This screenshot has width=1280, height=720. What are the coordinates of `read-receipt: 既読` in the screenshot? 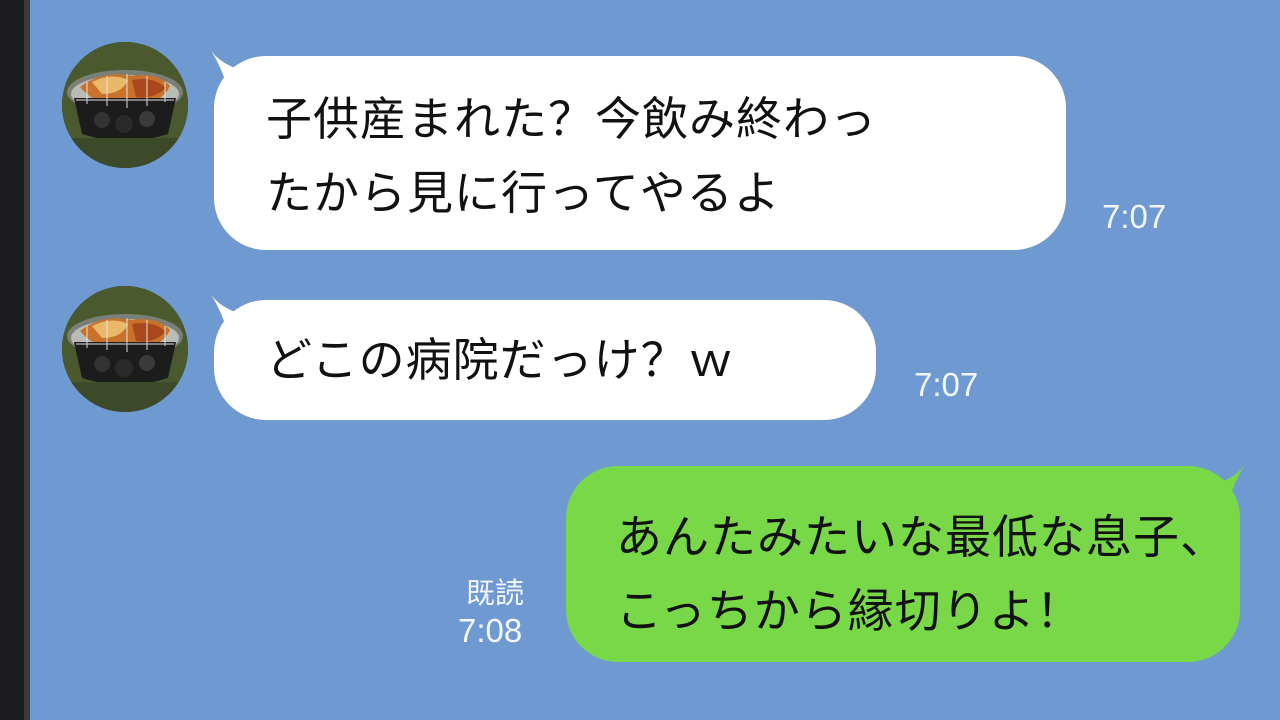 It's located at (495, 593).